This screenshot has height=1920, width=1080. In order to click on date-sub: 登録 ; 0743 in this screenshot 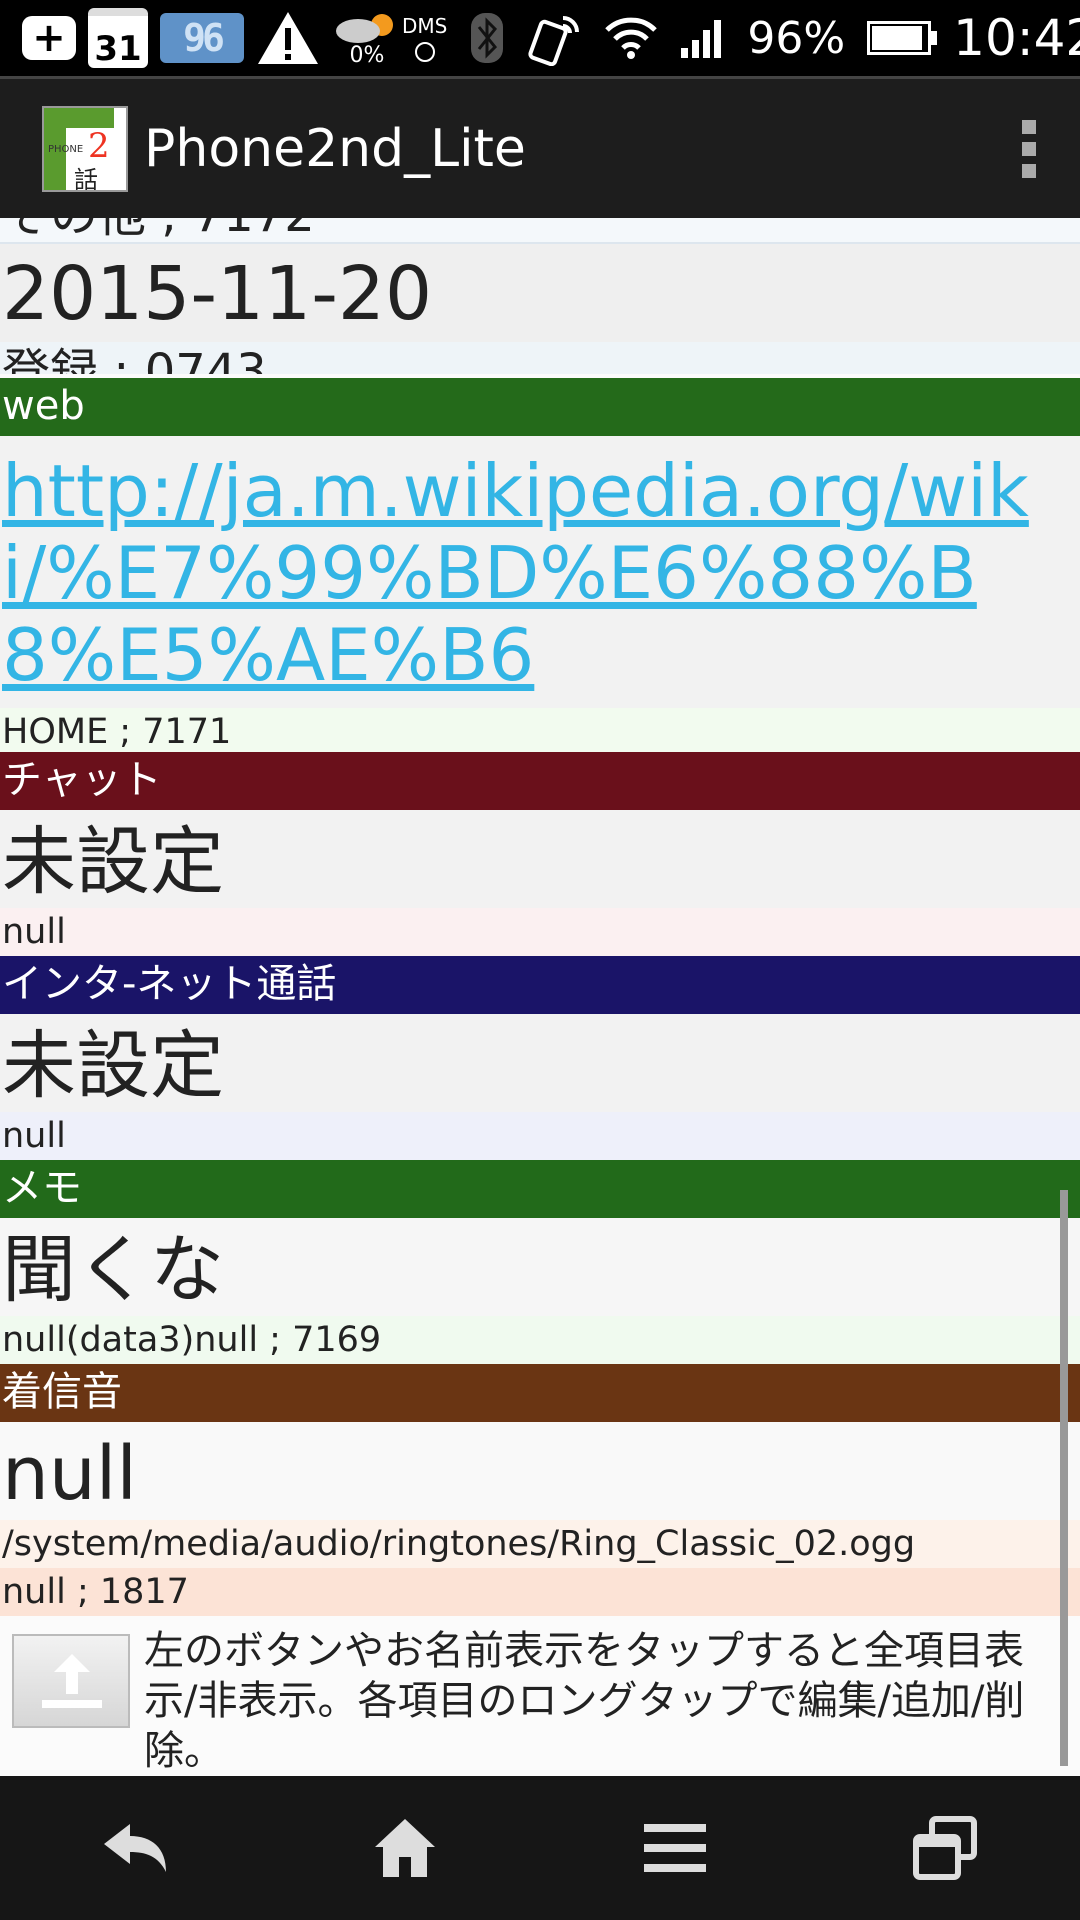, I will do `click(540, 358)`.